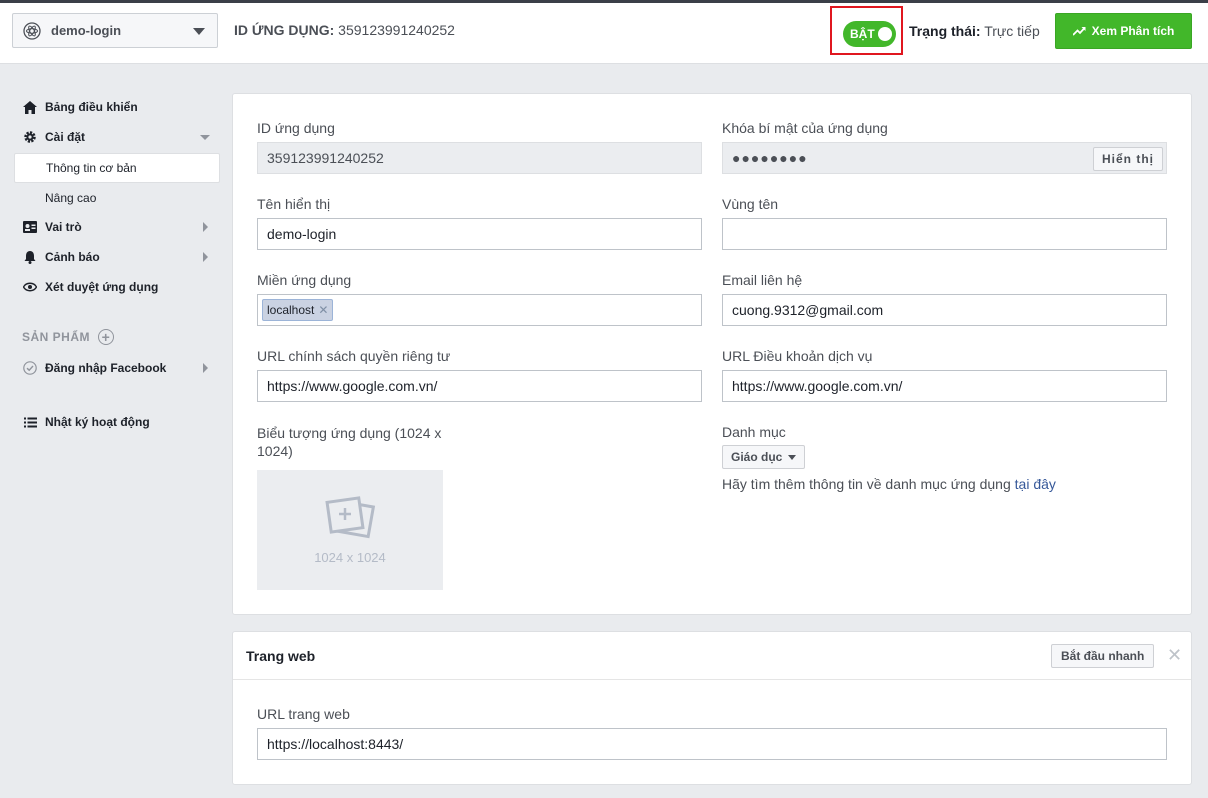 The width and height of the screenshot is (1208, 798). Describe the element at coordinates (354, 356) in the screenshot. I see `privacy-url-label: URL chính sách quyền riêng tư` at that location.